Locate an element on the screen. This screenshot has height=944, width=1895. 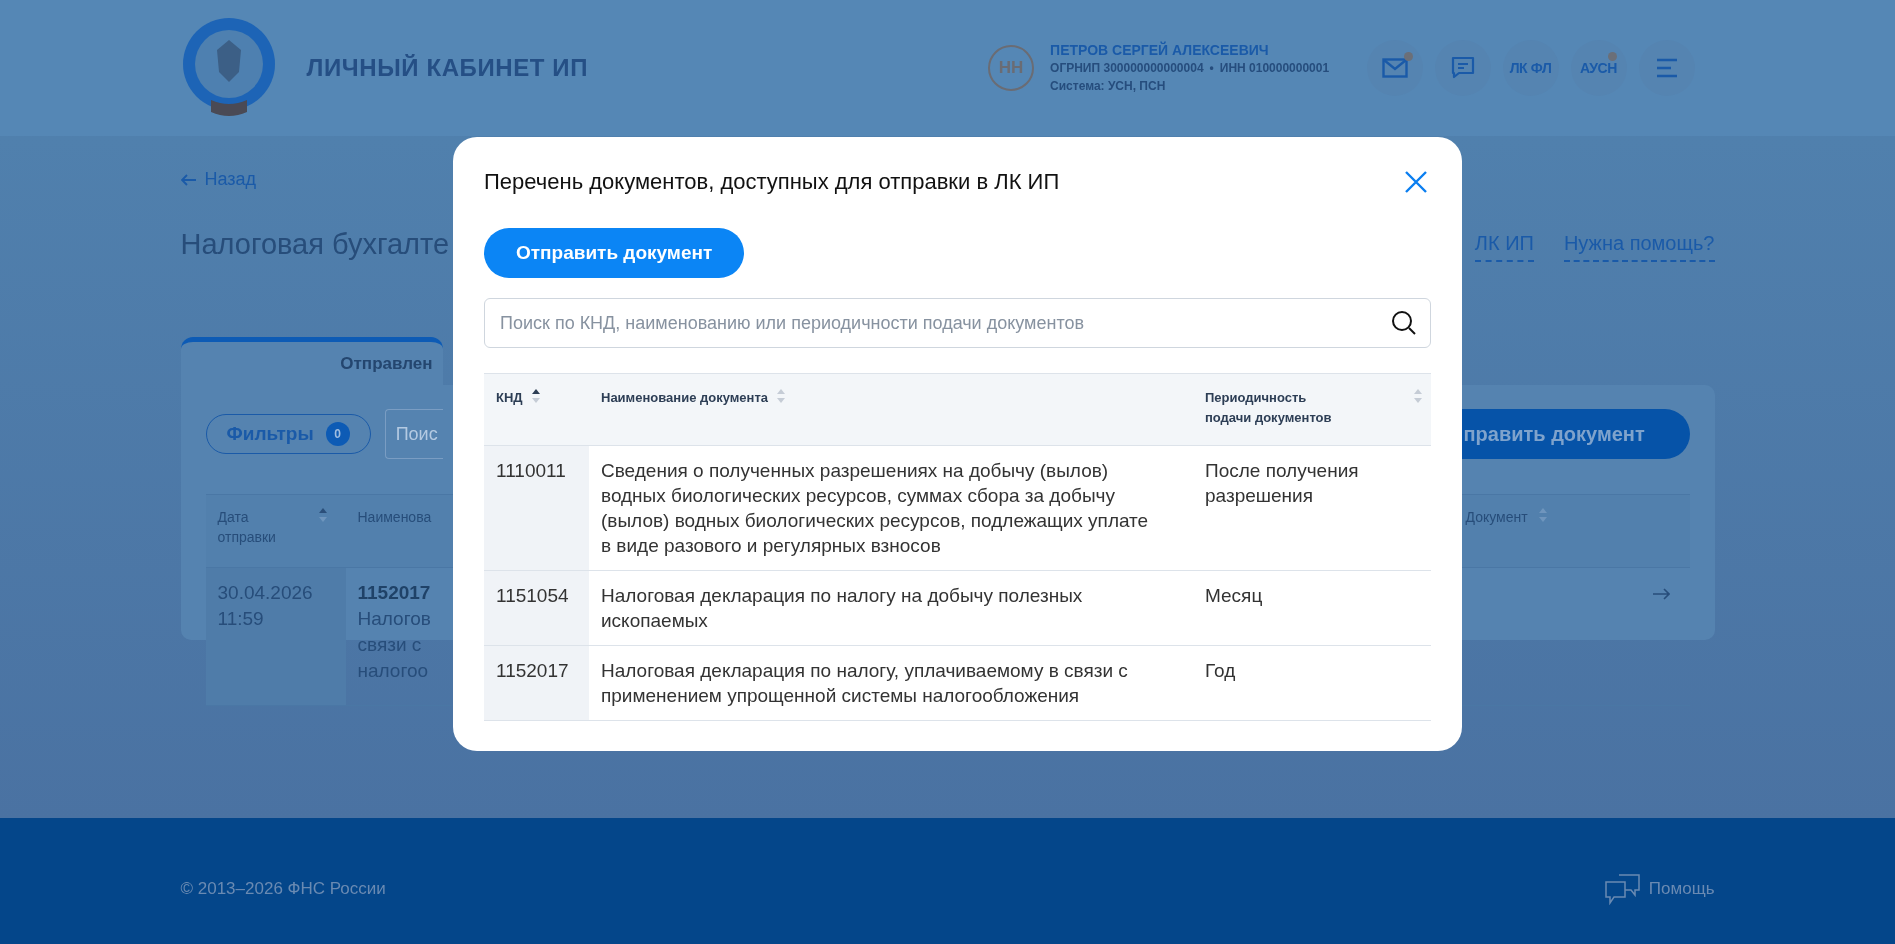
sort-icon is located at coordinates (535, 396).